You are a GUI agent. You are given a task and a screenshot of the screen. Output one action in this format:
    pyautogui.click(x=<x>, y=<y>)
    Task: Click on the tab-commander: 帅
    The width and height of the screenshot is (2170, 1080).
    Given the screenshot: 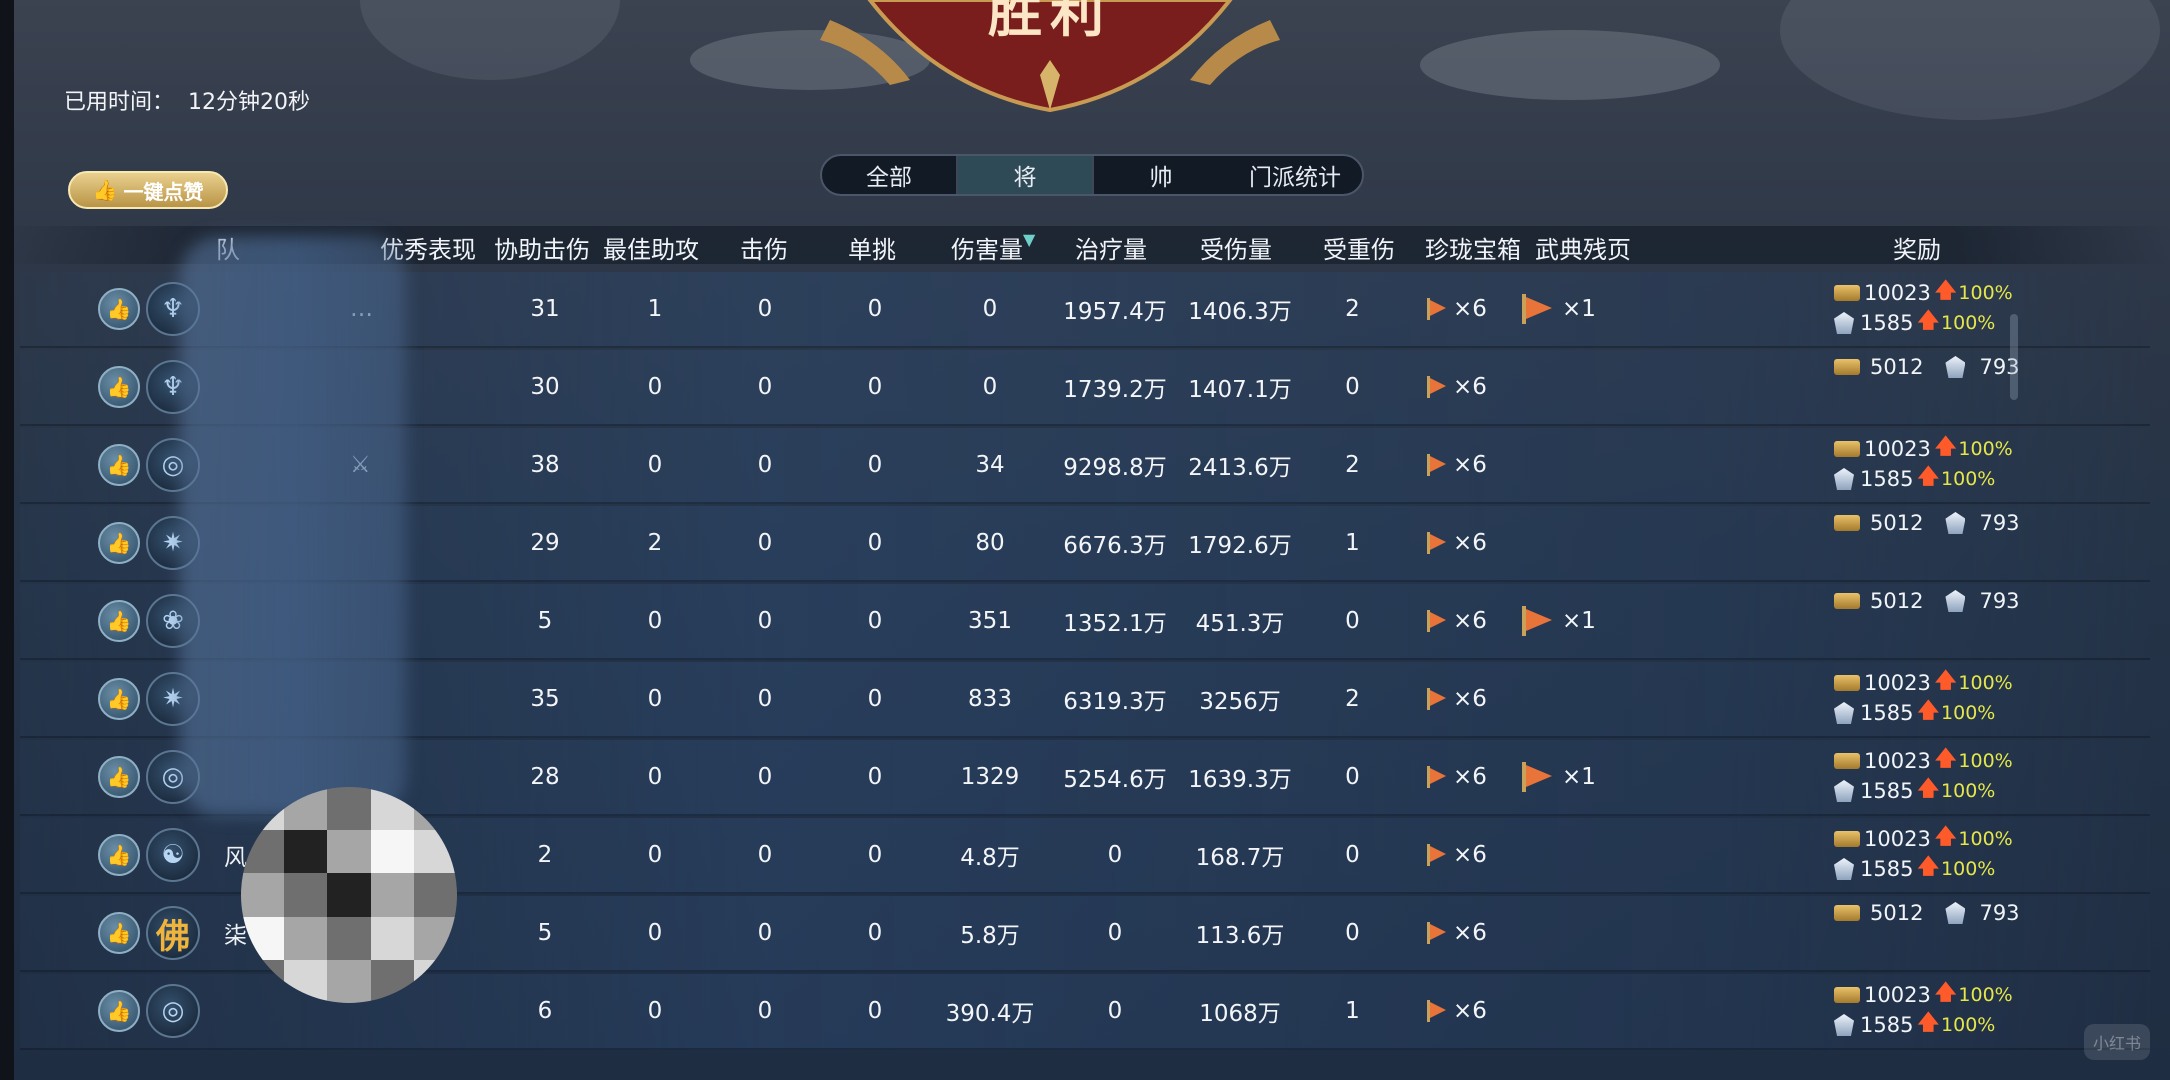 What is the action you would take?
    pyautogui.click(x=1161, y=175)
    